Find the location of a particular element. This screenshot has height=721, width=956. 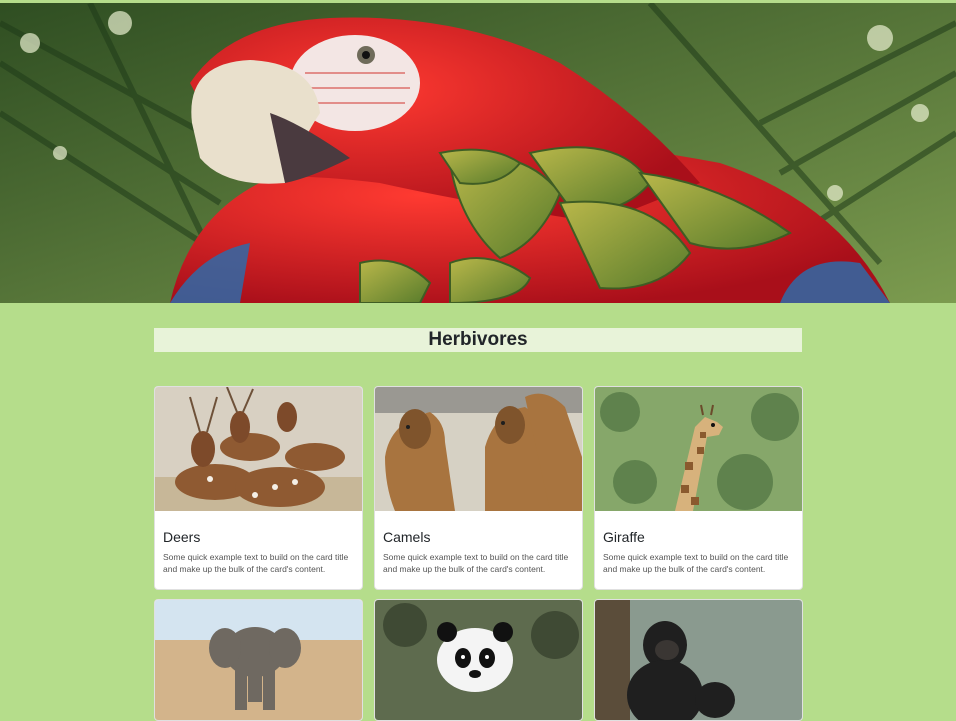

deer-image is located at coordinates (258, 449).